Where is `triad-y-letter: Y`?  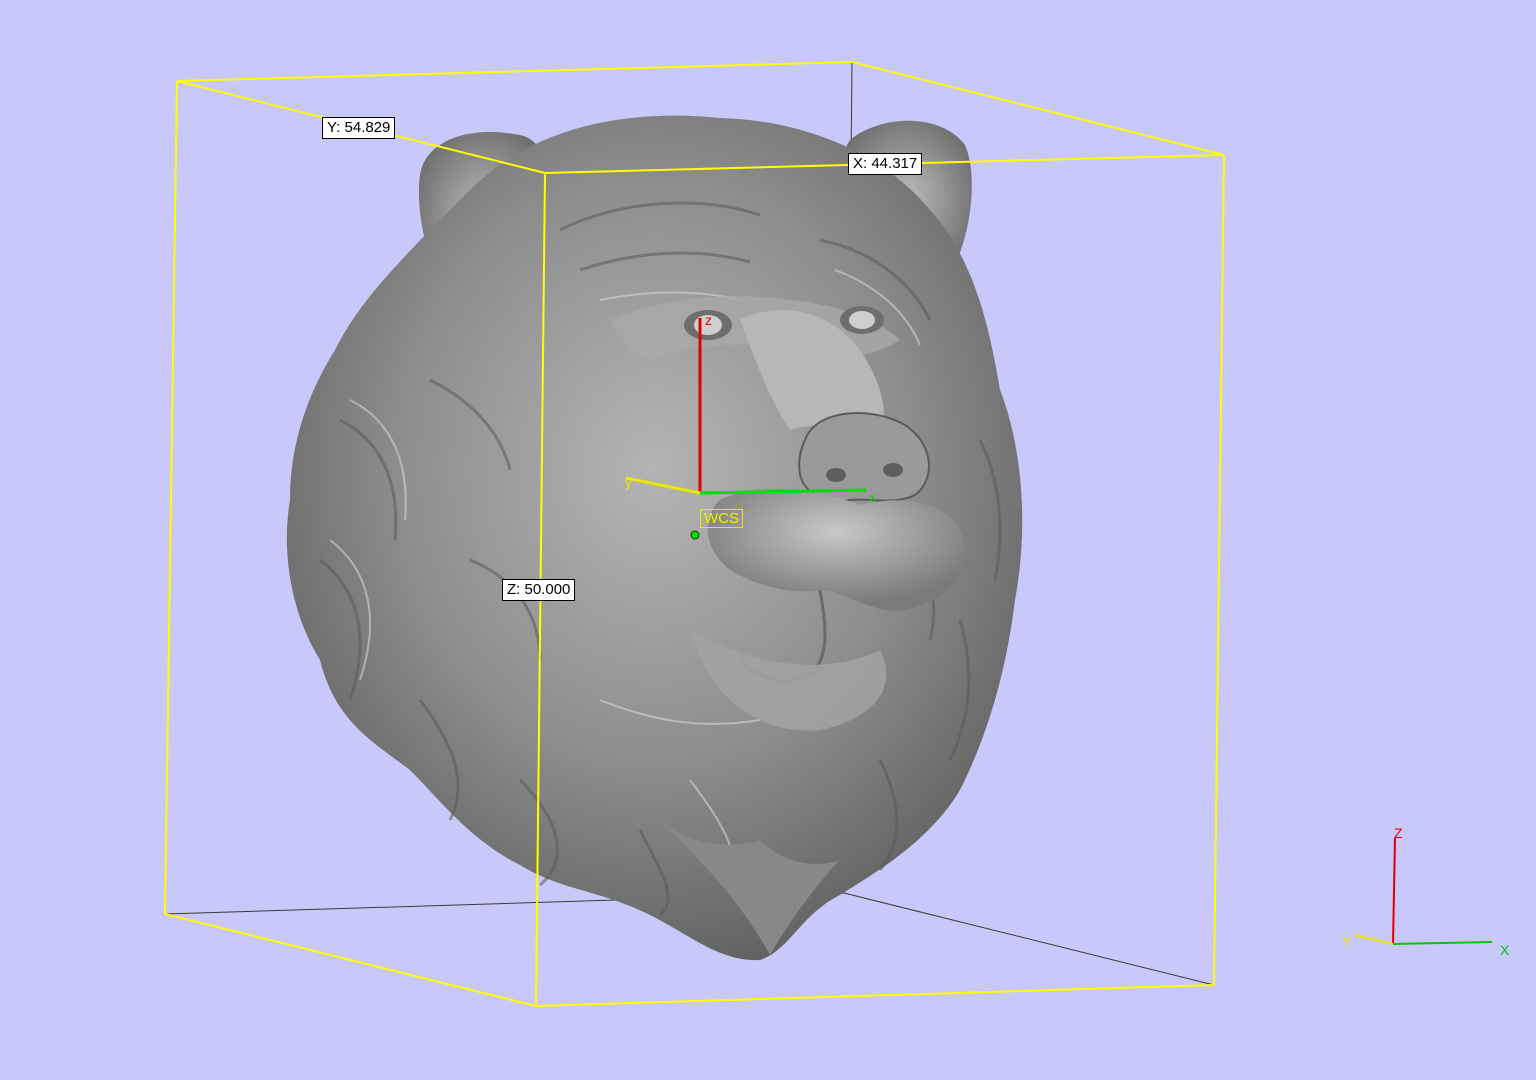
triad-y-letter: Y is located at coordinates (1347, 941).